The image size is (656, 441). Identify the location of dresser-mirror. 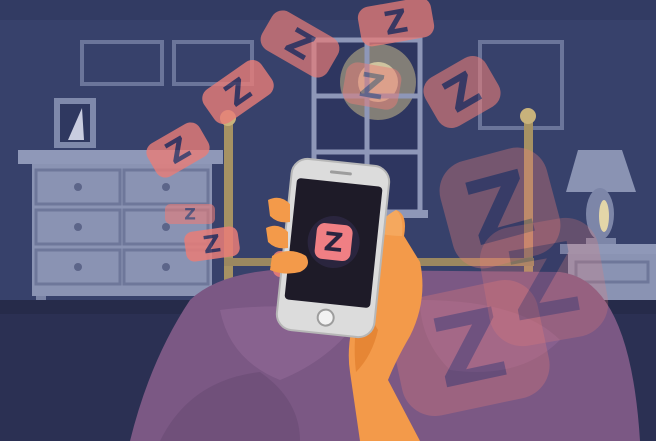
(75, 123).